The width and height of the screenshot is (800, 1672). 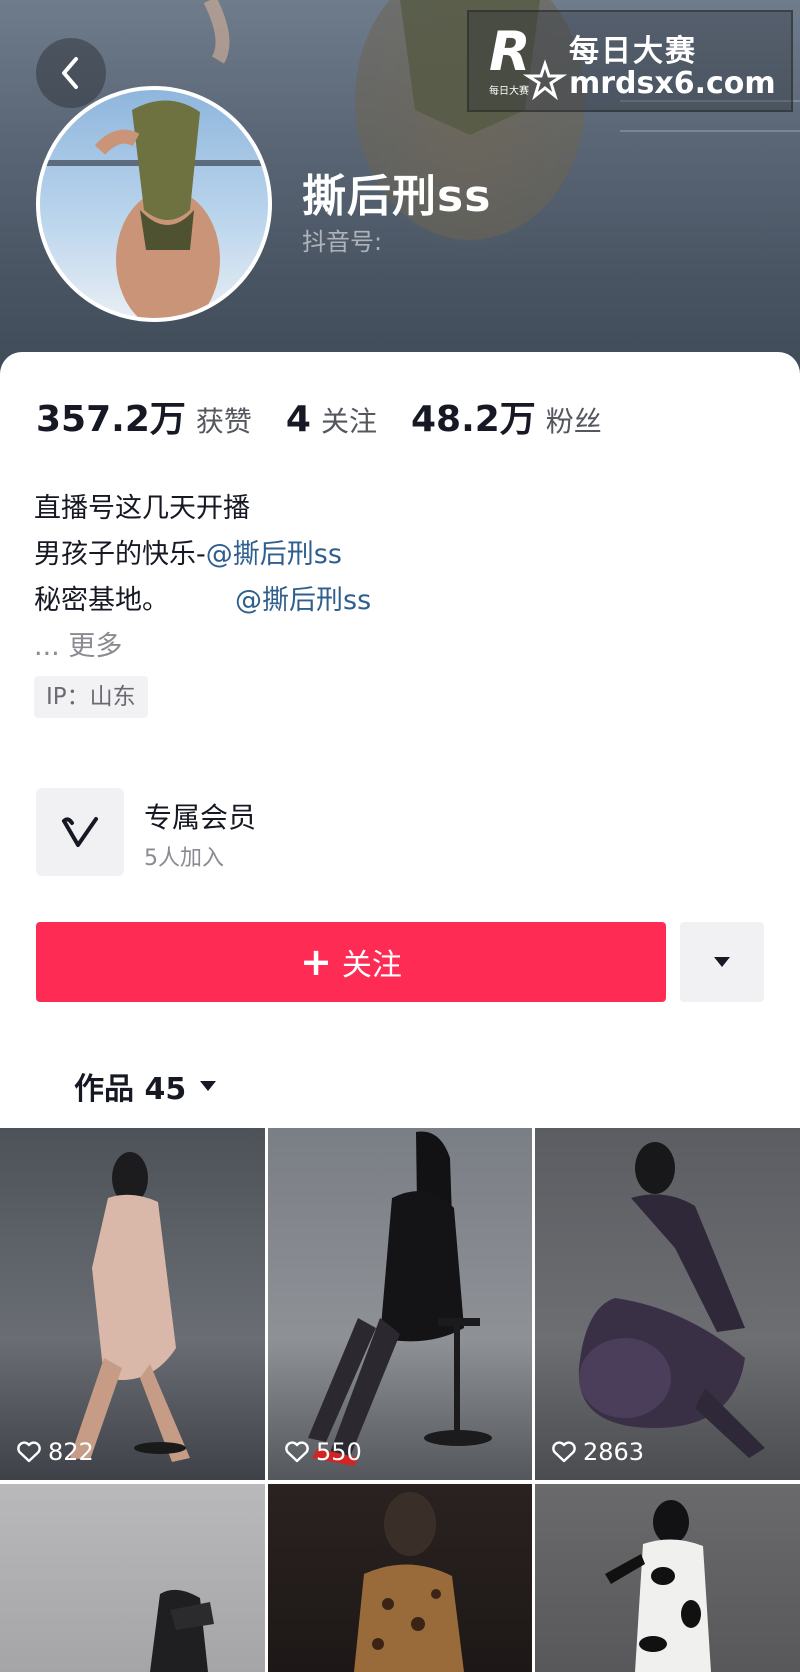 I want to click on post-thumbnail: 2863, so click(x=667, y=1304).